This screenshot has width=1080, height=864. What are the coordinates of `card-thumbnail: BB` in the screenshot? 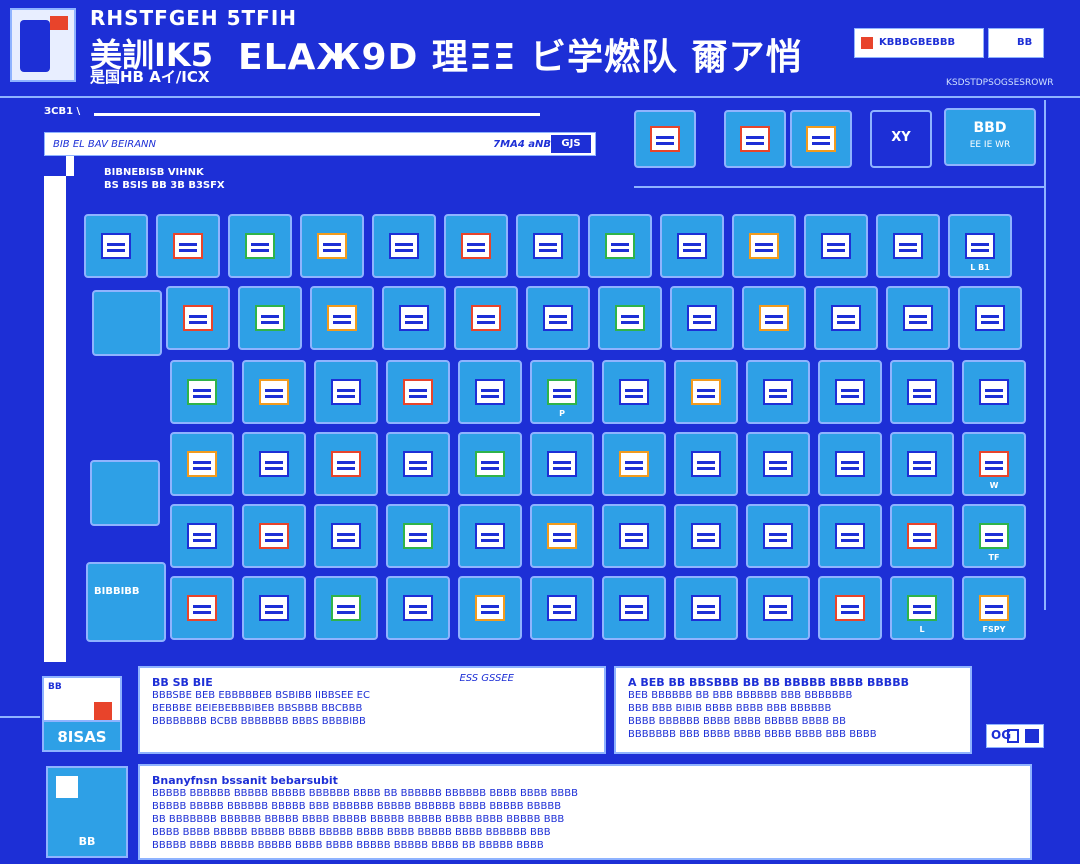 It's located at (87, 812).